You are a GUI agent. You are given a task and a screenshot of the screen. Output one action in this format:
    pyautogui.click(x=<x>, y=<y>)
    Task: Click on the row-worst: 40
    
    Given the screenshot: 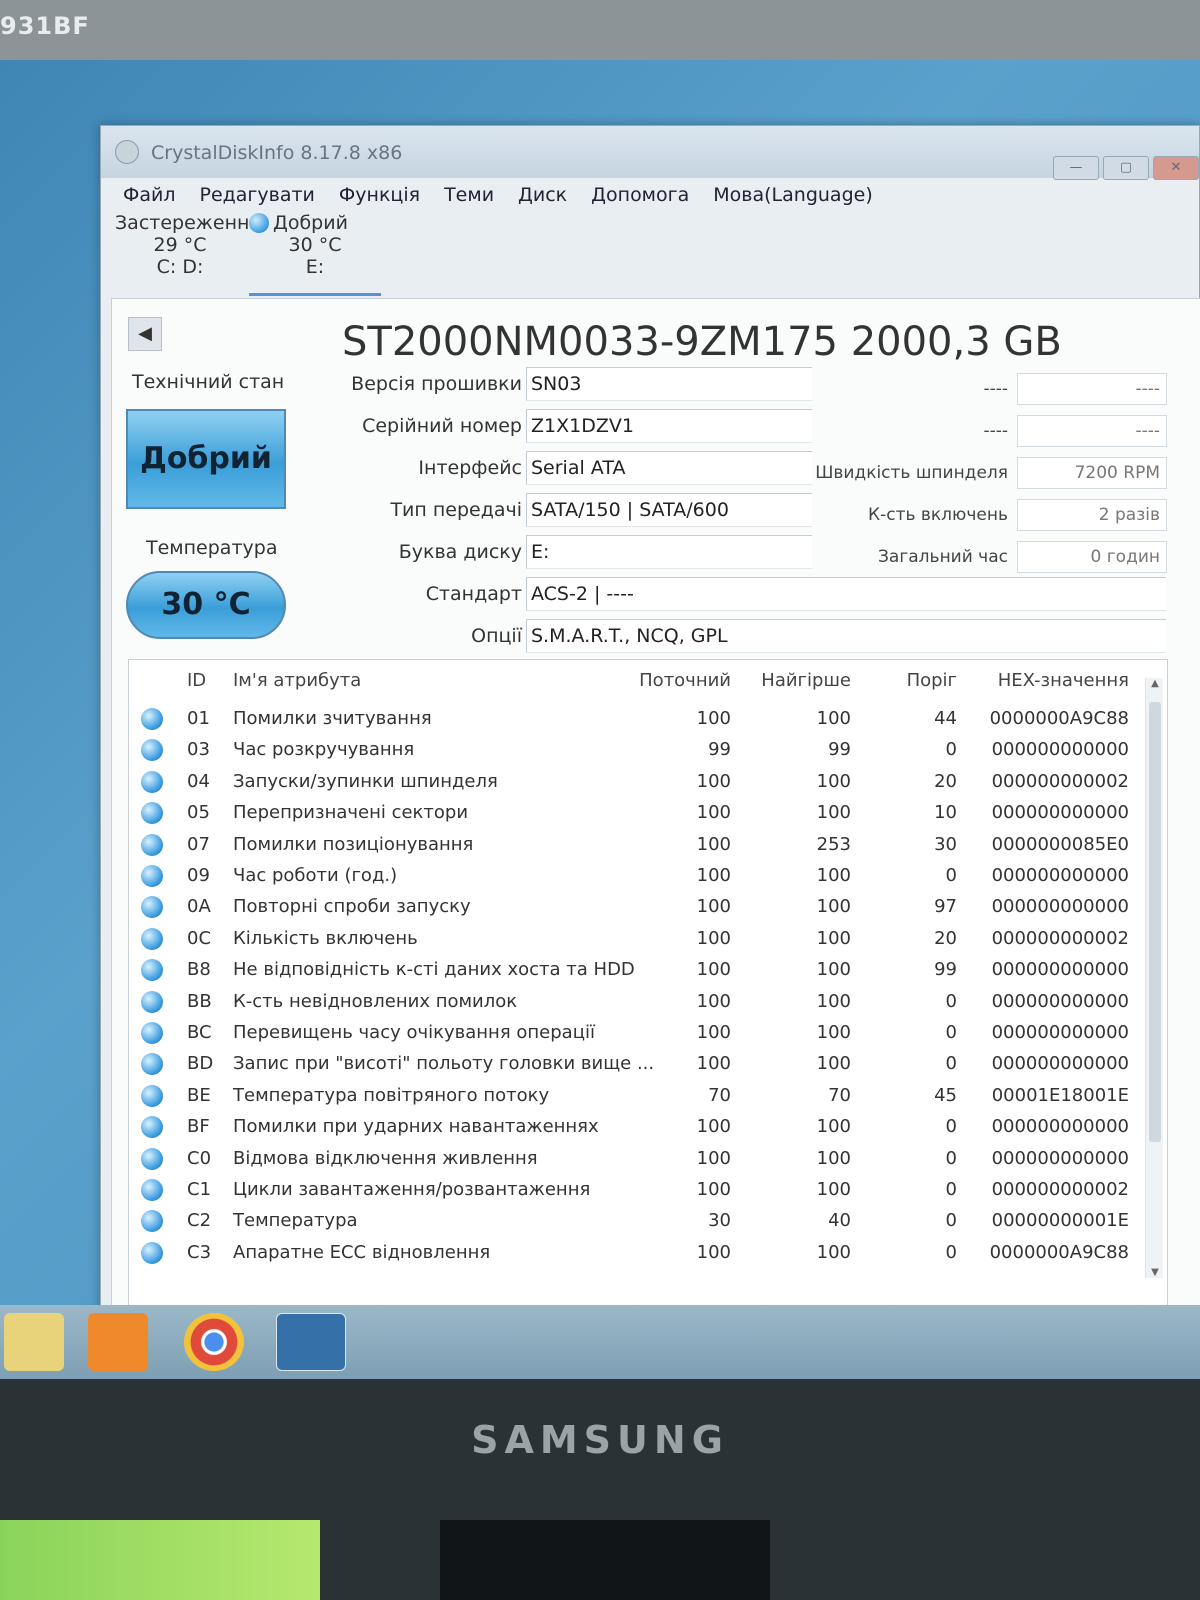 What is the action you would take?
    pyautogui.click(x=839, y=1221)
    